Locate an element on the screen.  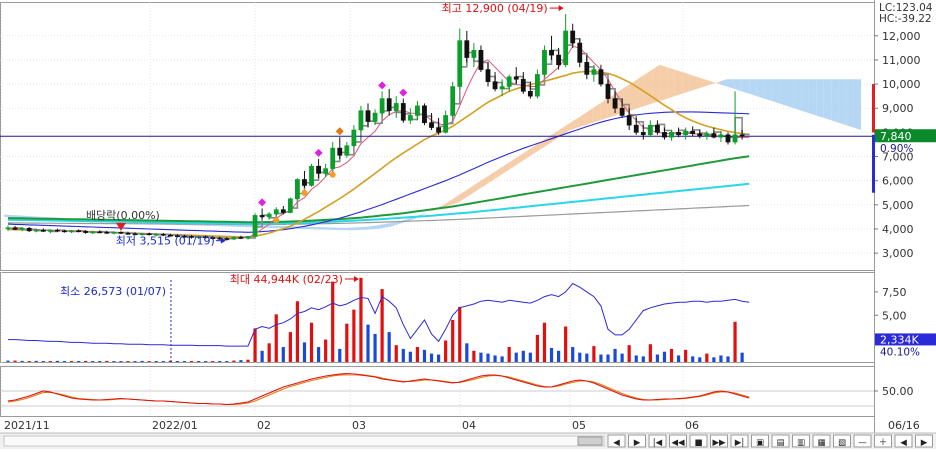
scroll-track is located at coordinates (304, 441).